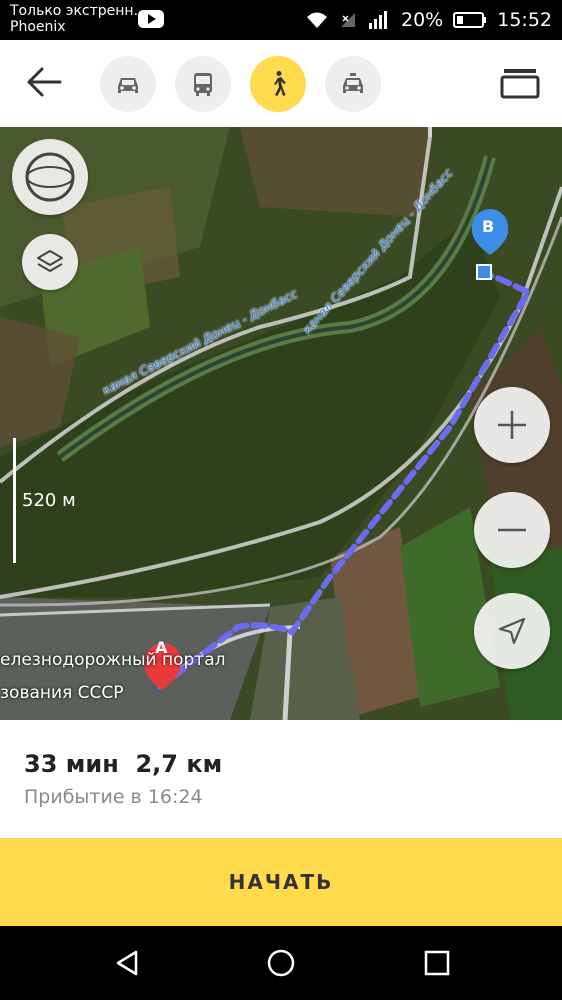 The width and height of the screenshot is (562, 1000). I want to click on panorama-button, so click(50, 177).